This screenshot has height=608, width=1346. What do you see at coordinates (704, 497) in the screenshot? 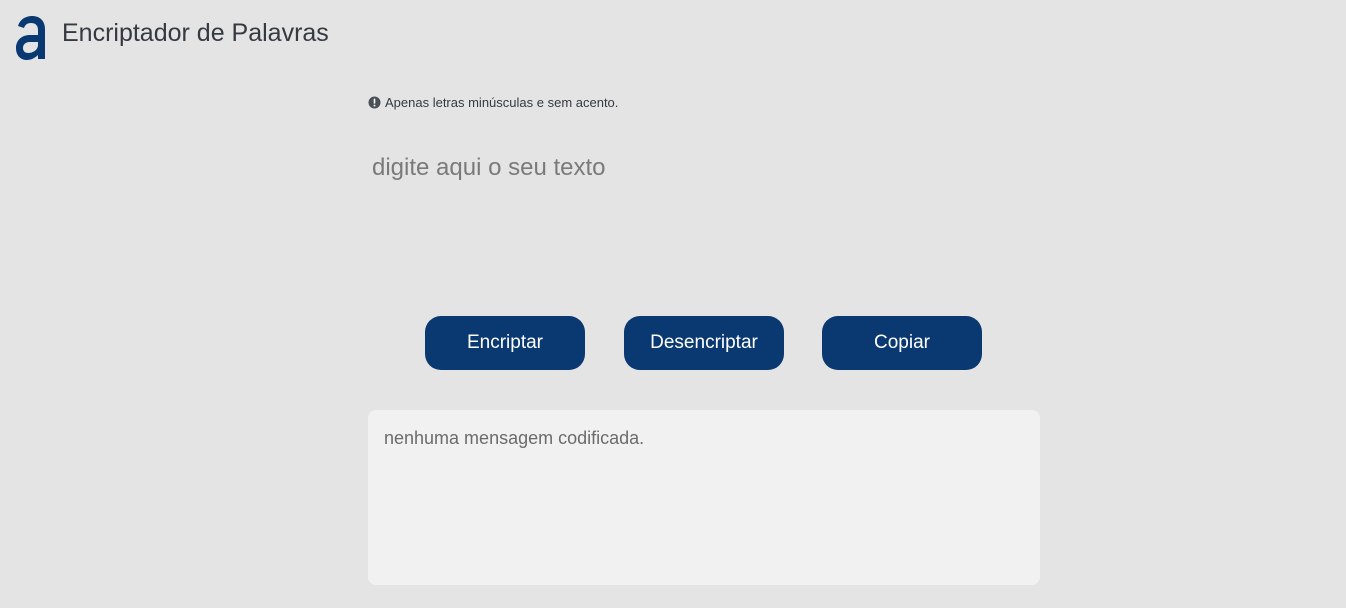
I see `output-box: nenhuma mensagem codificada.` at bounding box center [704, 497].